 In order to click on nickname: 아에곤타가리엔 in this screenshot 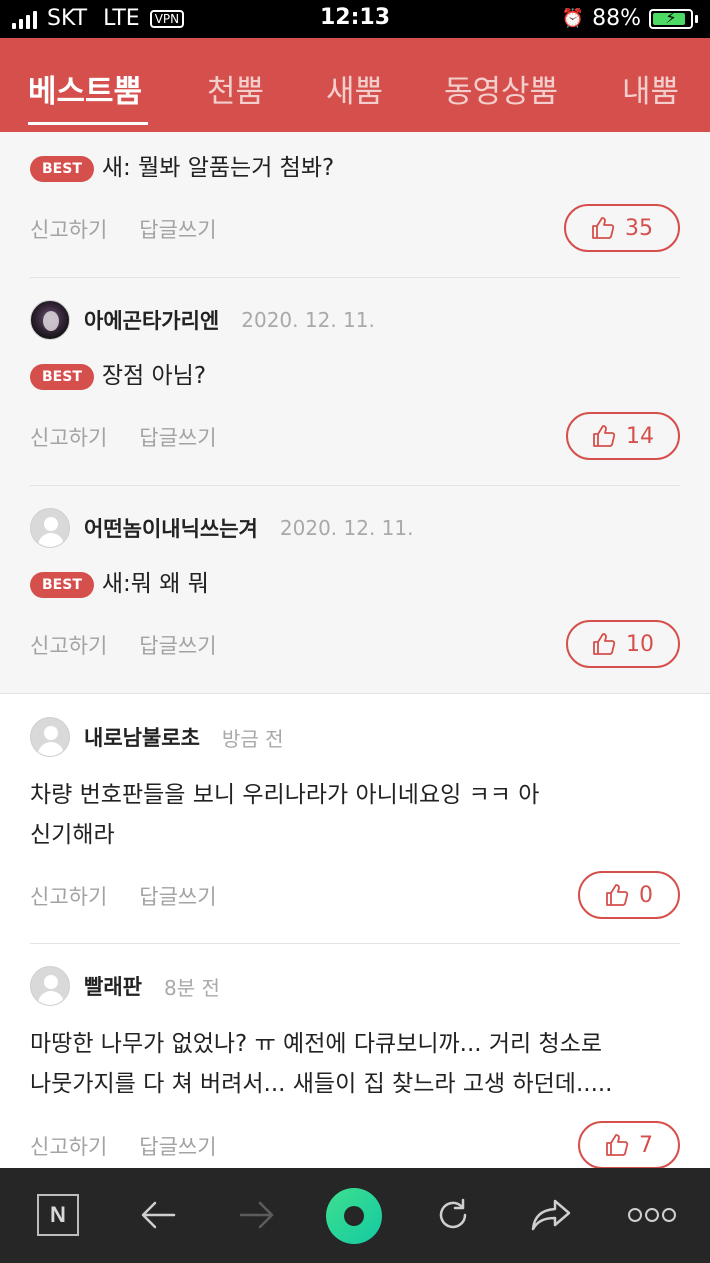, I will do `click(151, 320)`.